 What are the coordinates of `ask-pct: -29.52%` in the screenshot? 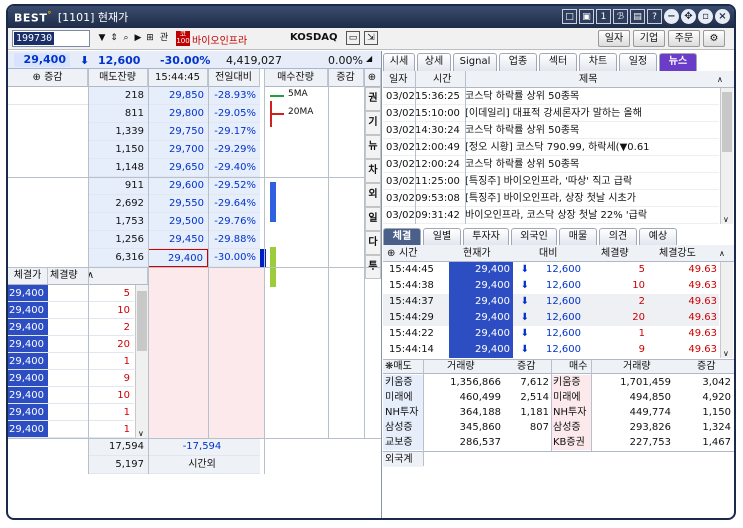 It's located at (234, 186).